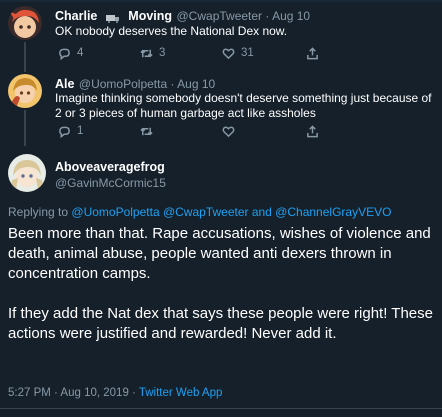 Image resolution: width=442 pixels, height=417 pixels. What do you see at coordinates (123, 84) in the screenshot?
I see `user-handle: @UomoPolpetta` at bounding box center [123, 84].